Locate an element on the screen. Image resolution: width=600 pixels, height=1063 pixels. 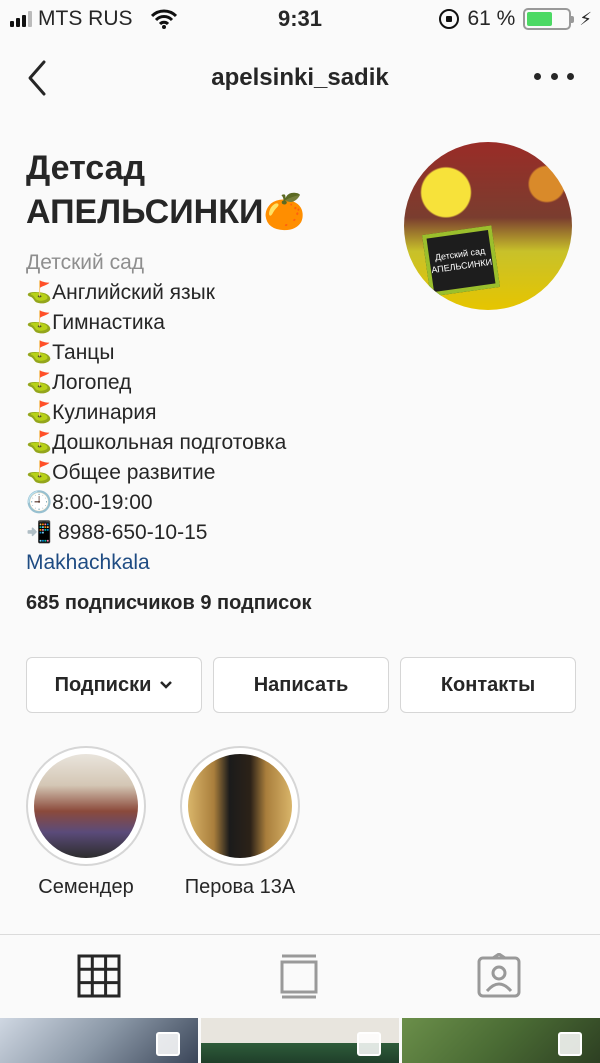
profile-category: Детский сад is located at coordinates (85, 262).